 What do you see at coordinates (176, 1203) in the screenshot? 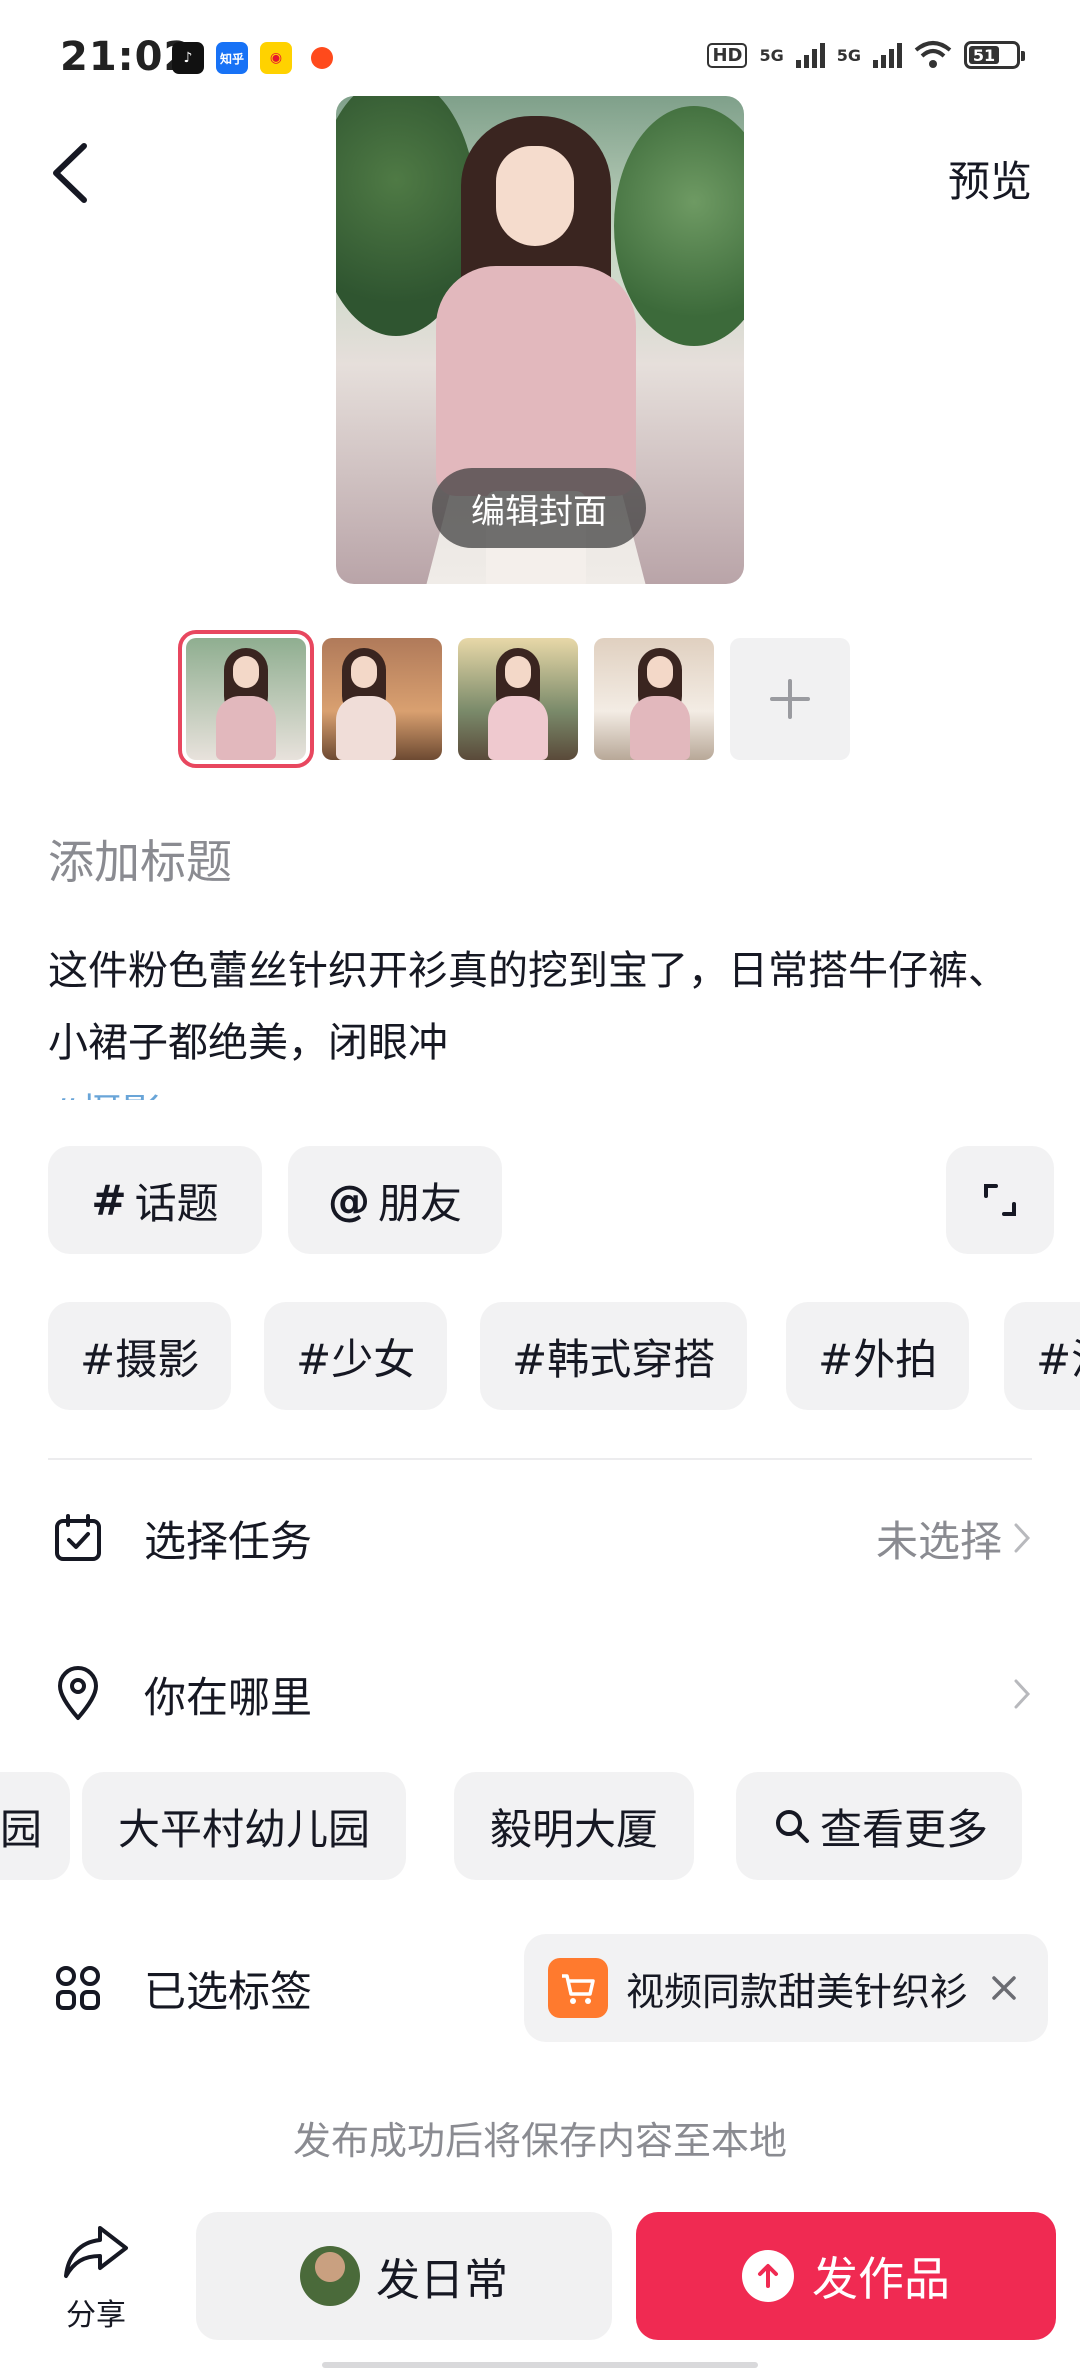
I see `topic-button-label: 话题` at bounding box center [176, 1203].